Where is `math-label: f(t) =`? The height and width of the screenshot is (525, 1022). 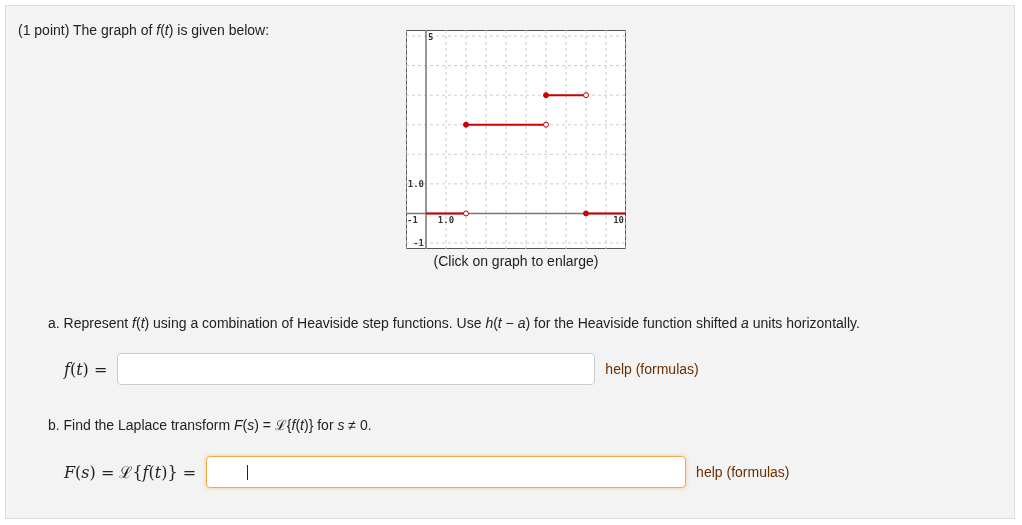
math-label: f(t) = is located at coordinates (86, 369).